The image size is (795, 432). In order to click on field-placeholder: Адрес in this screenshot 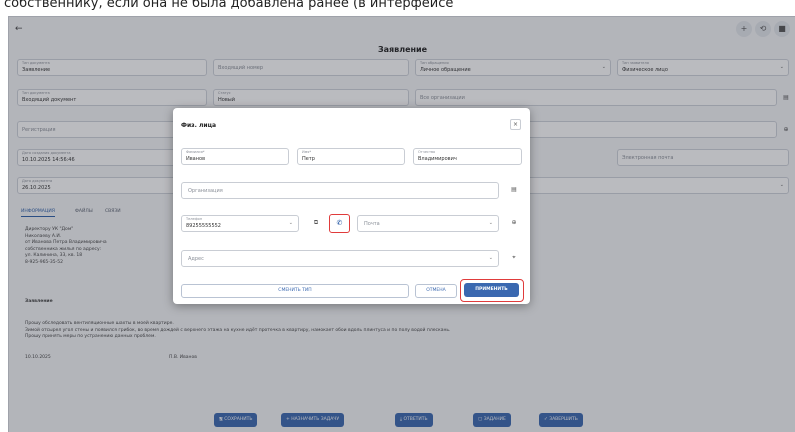, I will do `click(196, 259)`.